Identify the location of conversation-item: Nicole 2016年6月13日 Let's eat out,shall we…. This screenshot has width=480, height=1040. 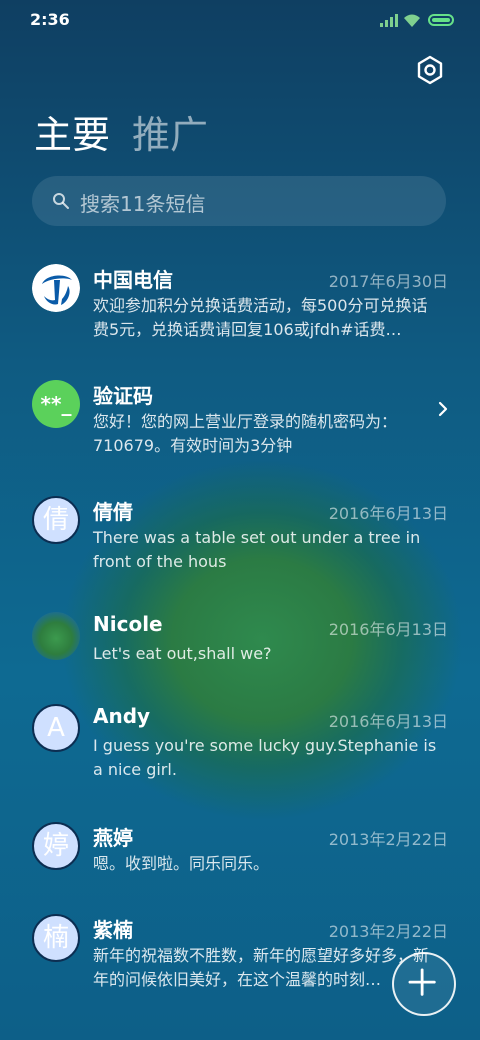
(240, 662).